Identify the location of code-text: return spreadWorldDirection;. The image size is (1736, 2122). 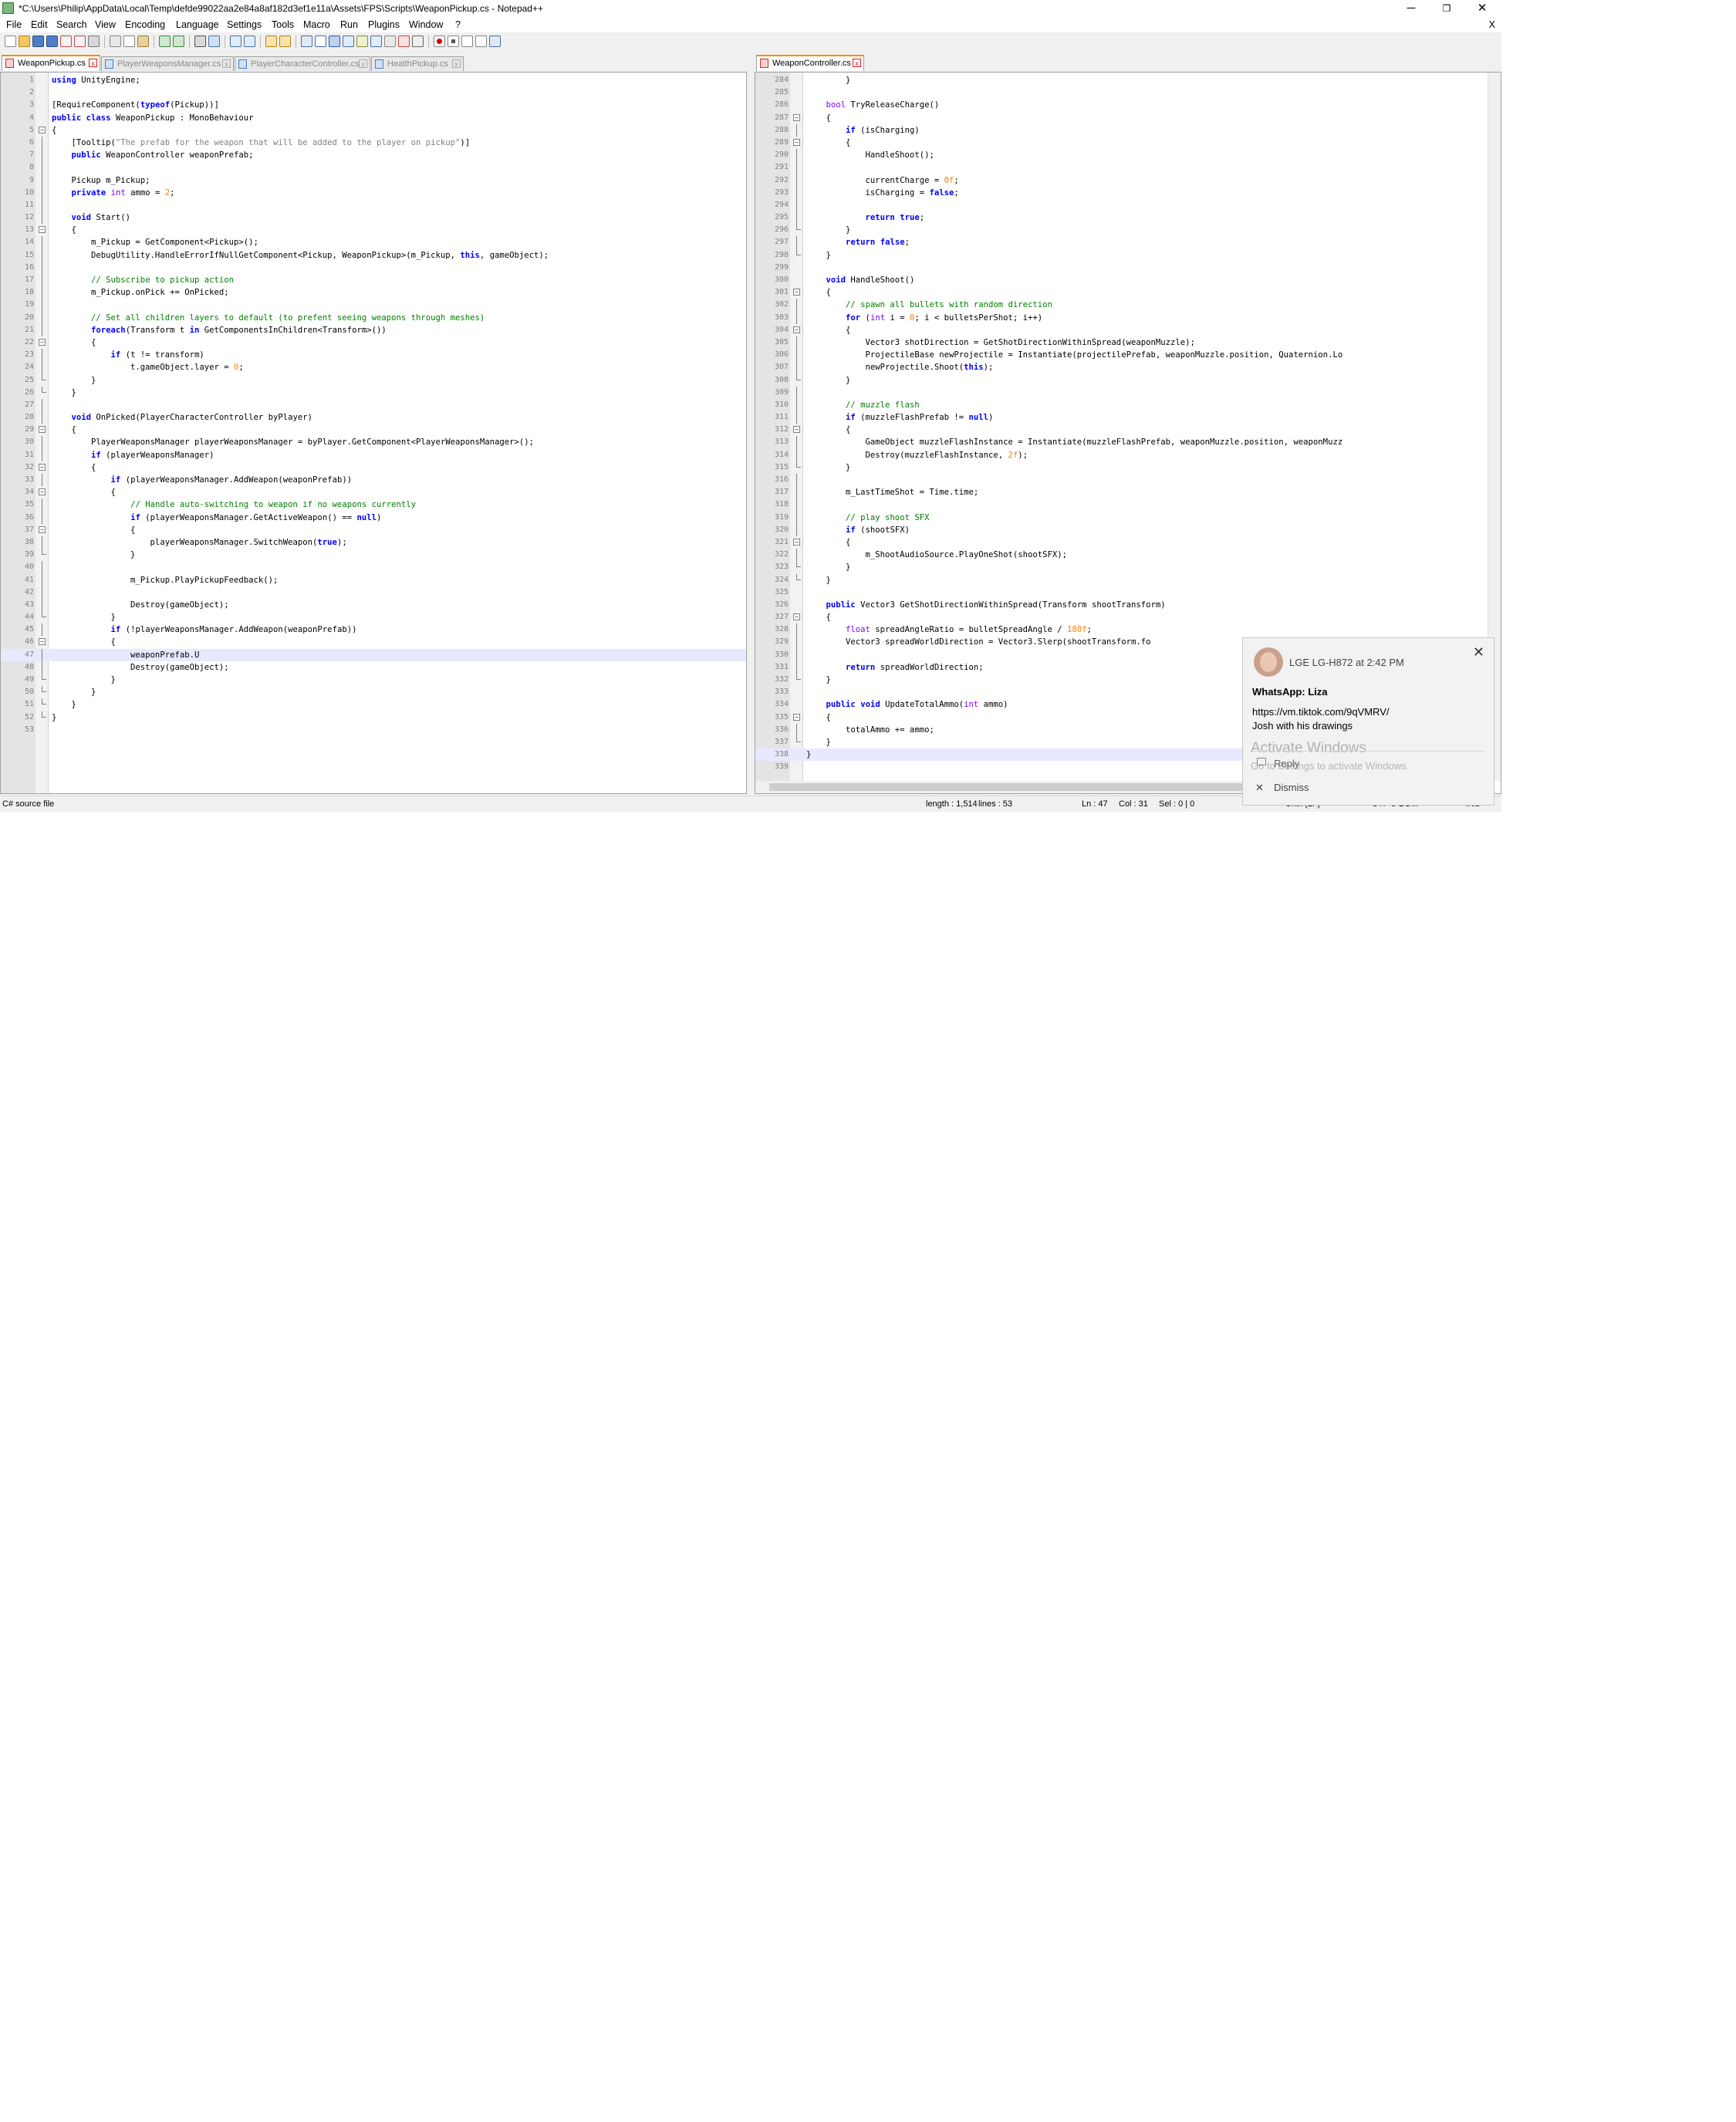
(895, 667).